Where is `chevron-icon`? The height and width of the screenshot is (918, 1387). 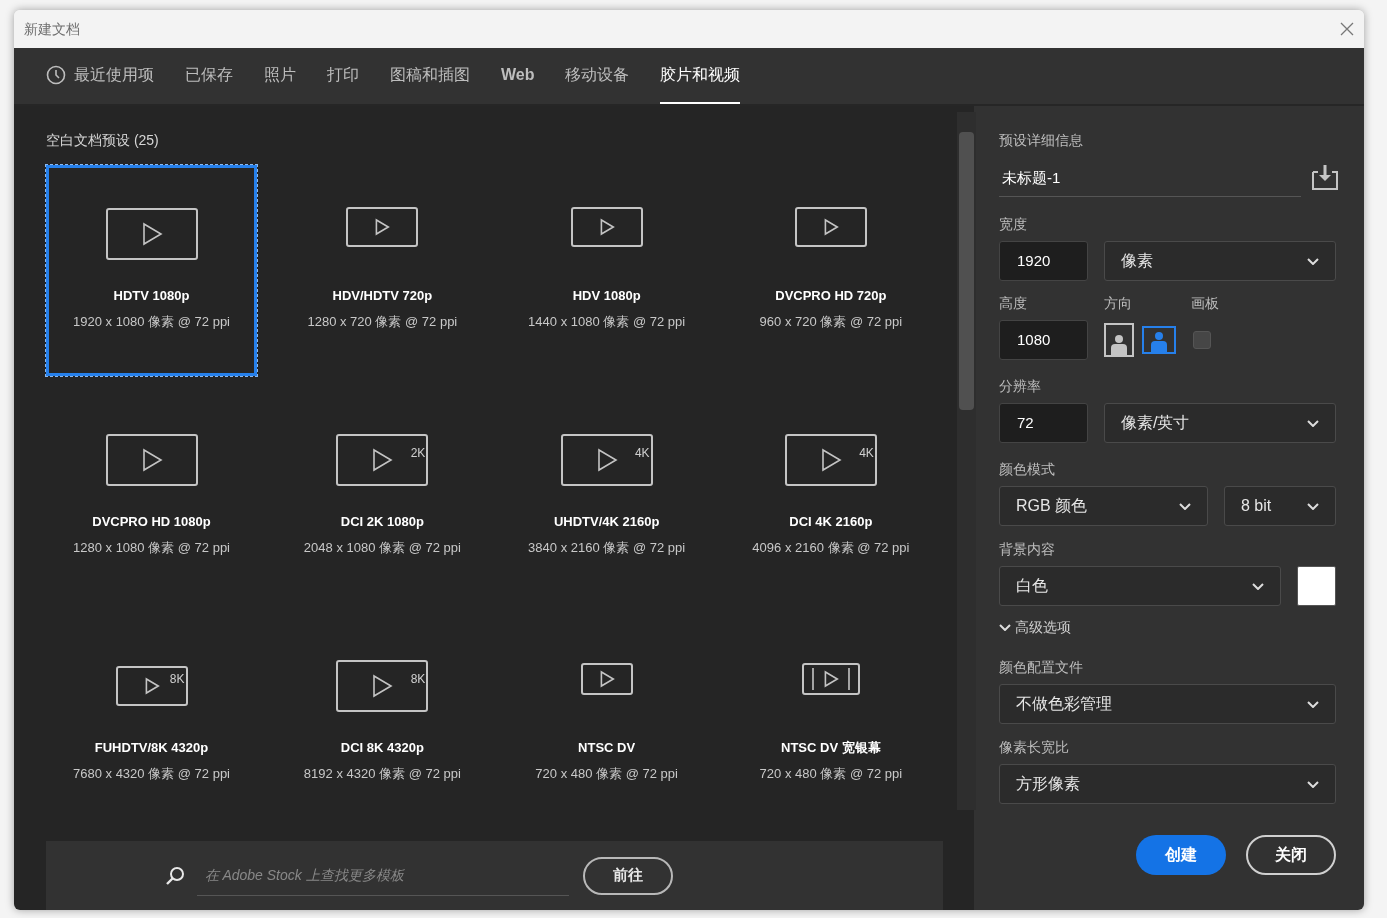 chevron-icon is located at coordinates (1005, 627).